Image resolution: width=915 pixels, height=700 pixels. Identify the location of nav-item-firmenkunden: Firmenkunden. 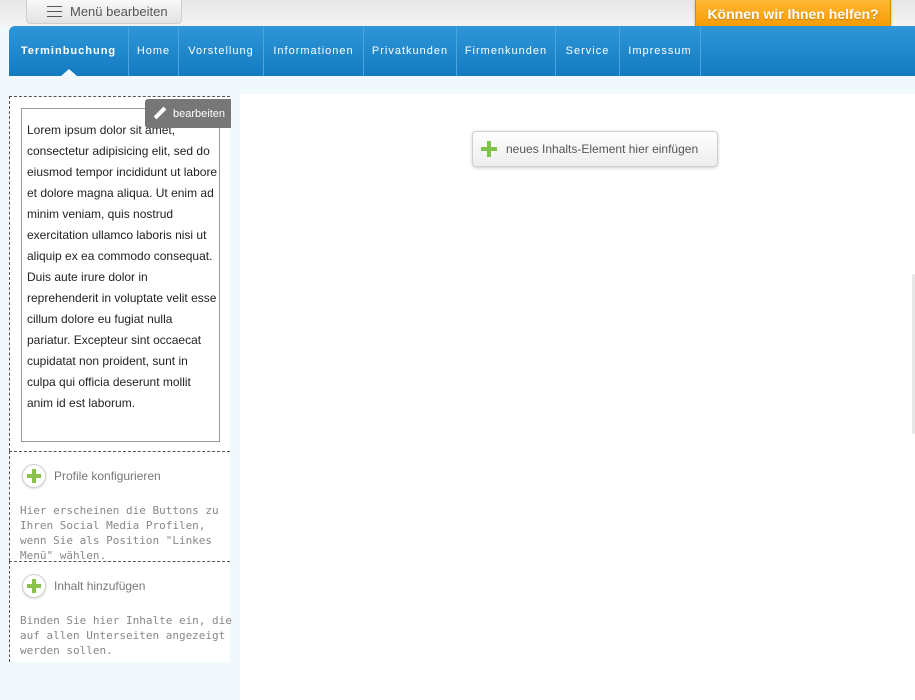
(506, 51).